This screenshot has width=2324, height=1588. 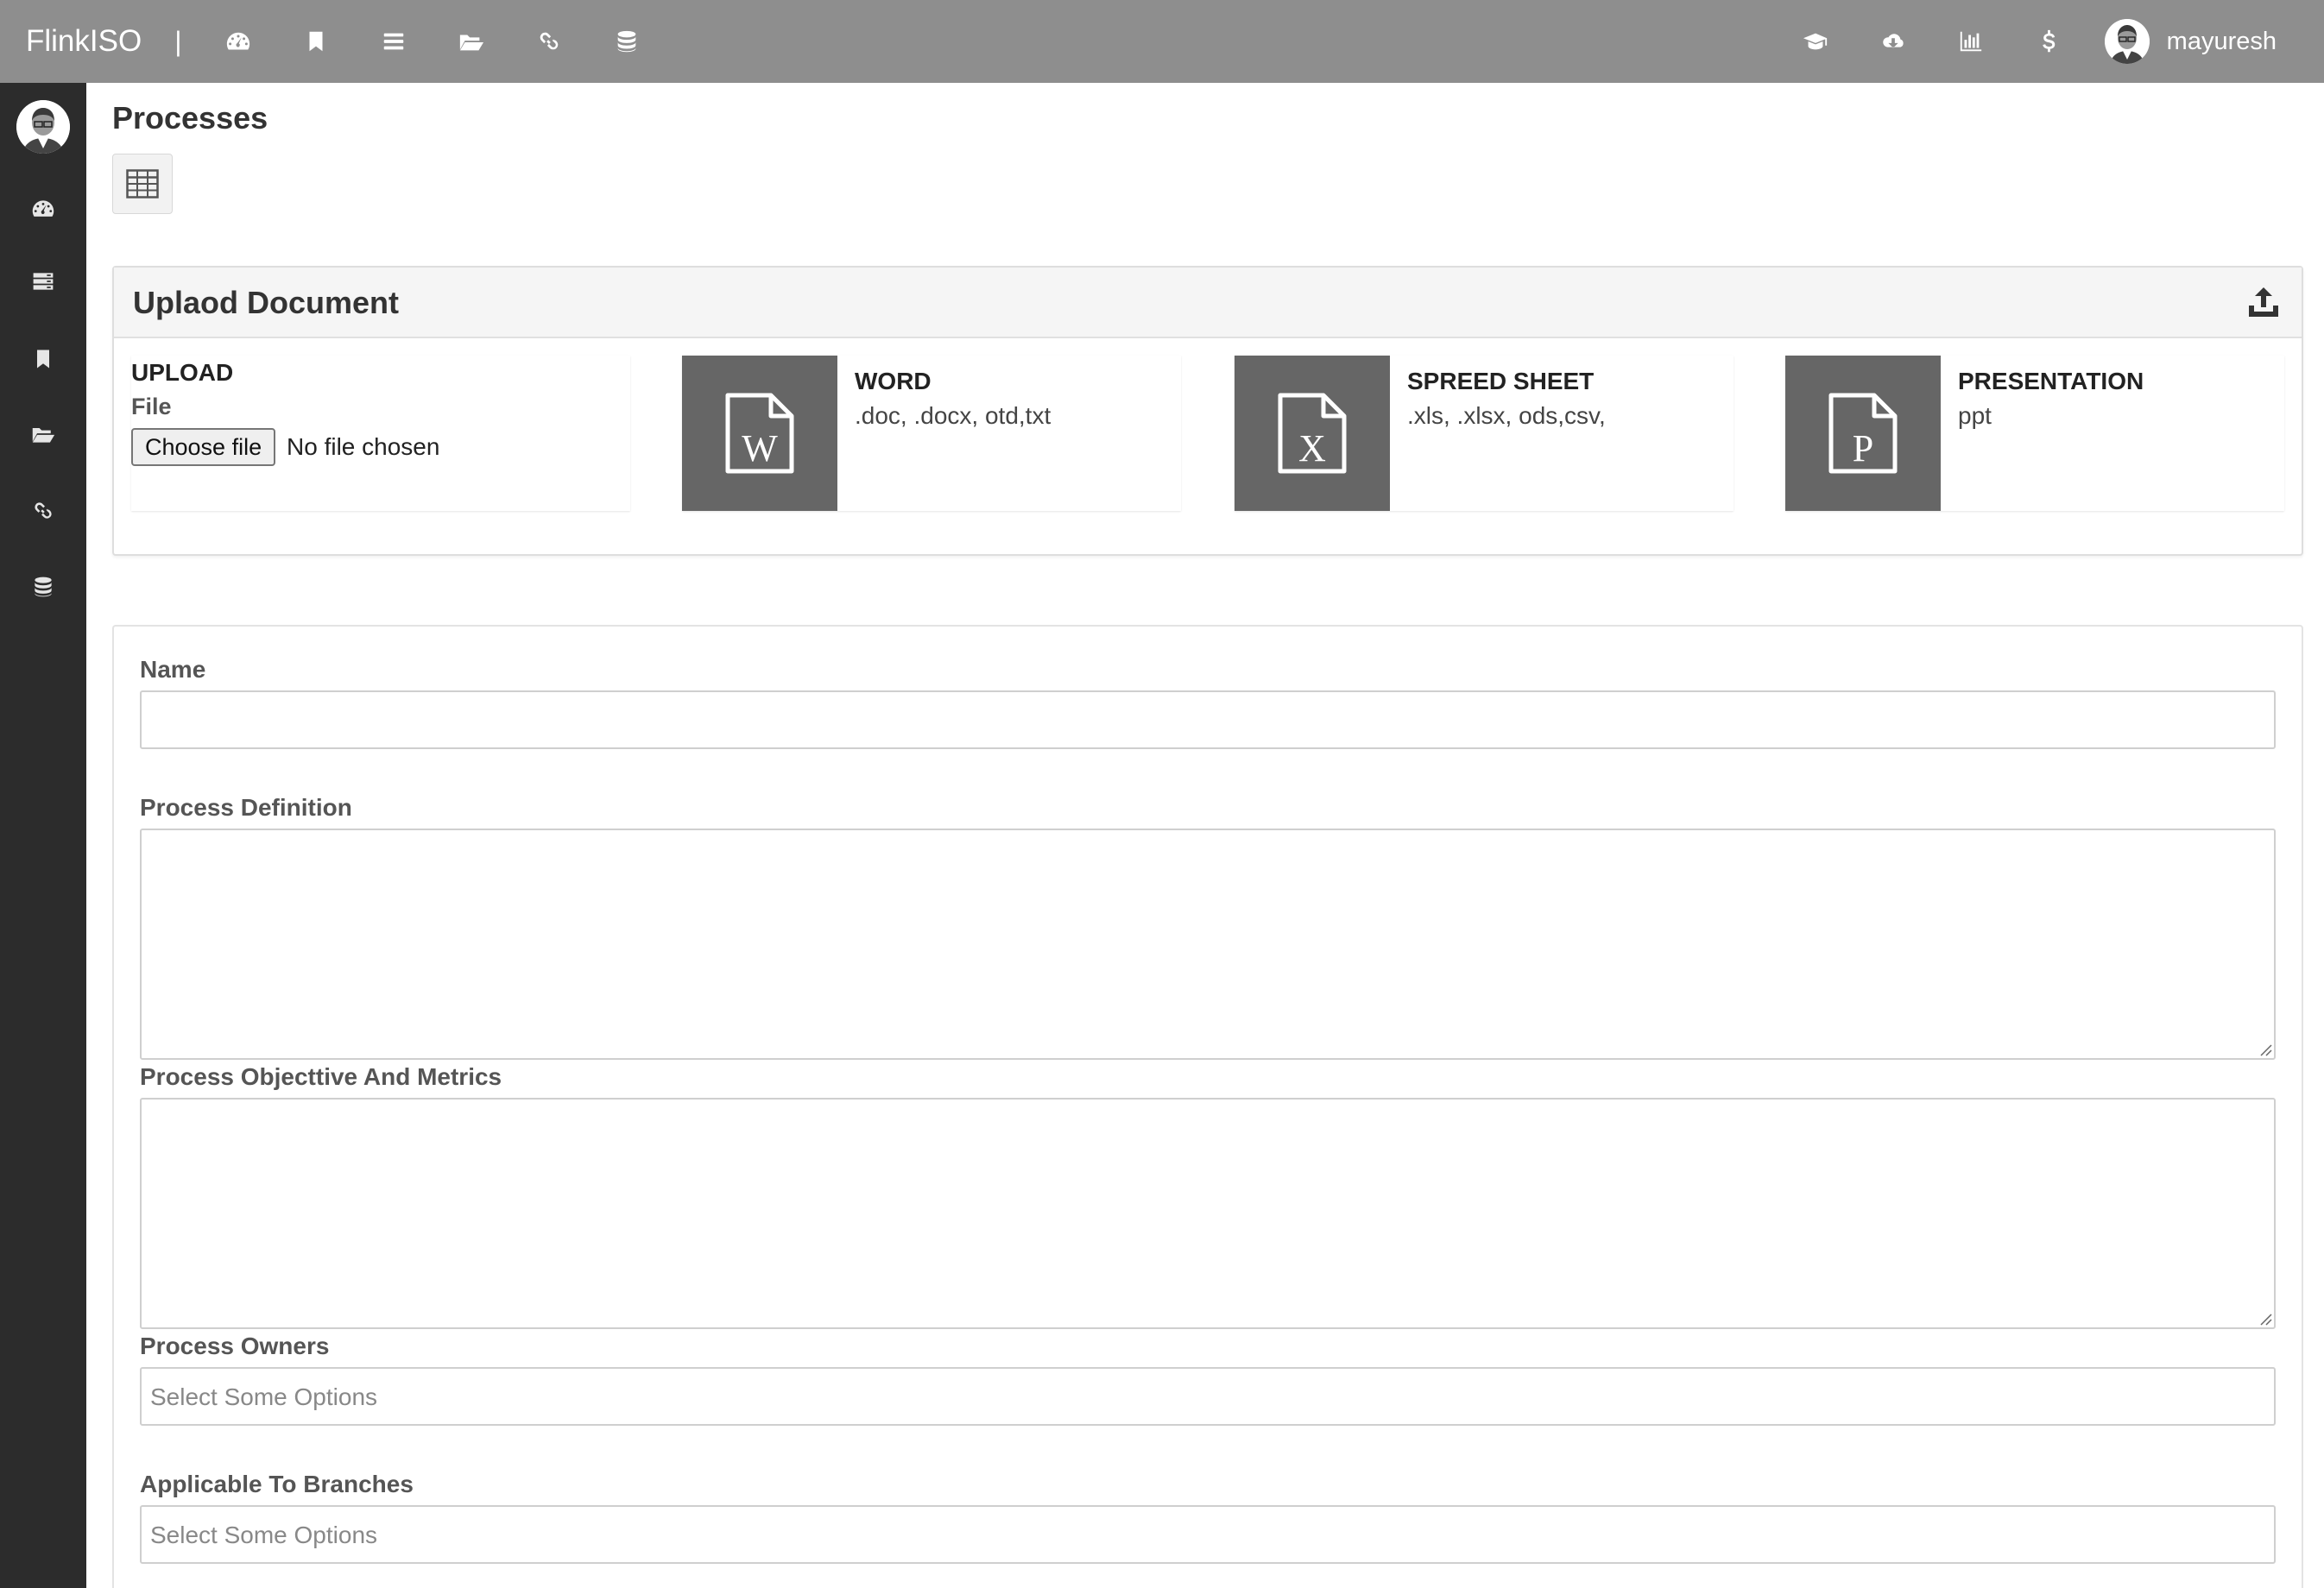 I want to click on process-definition-label: Process Definition, so click(x=246, y=807).